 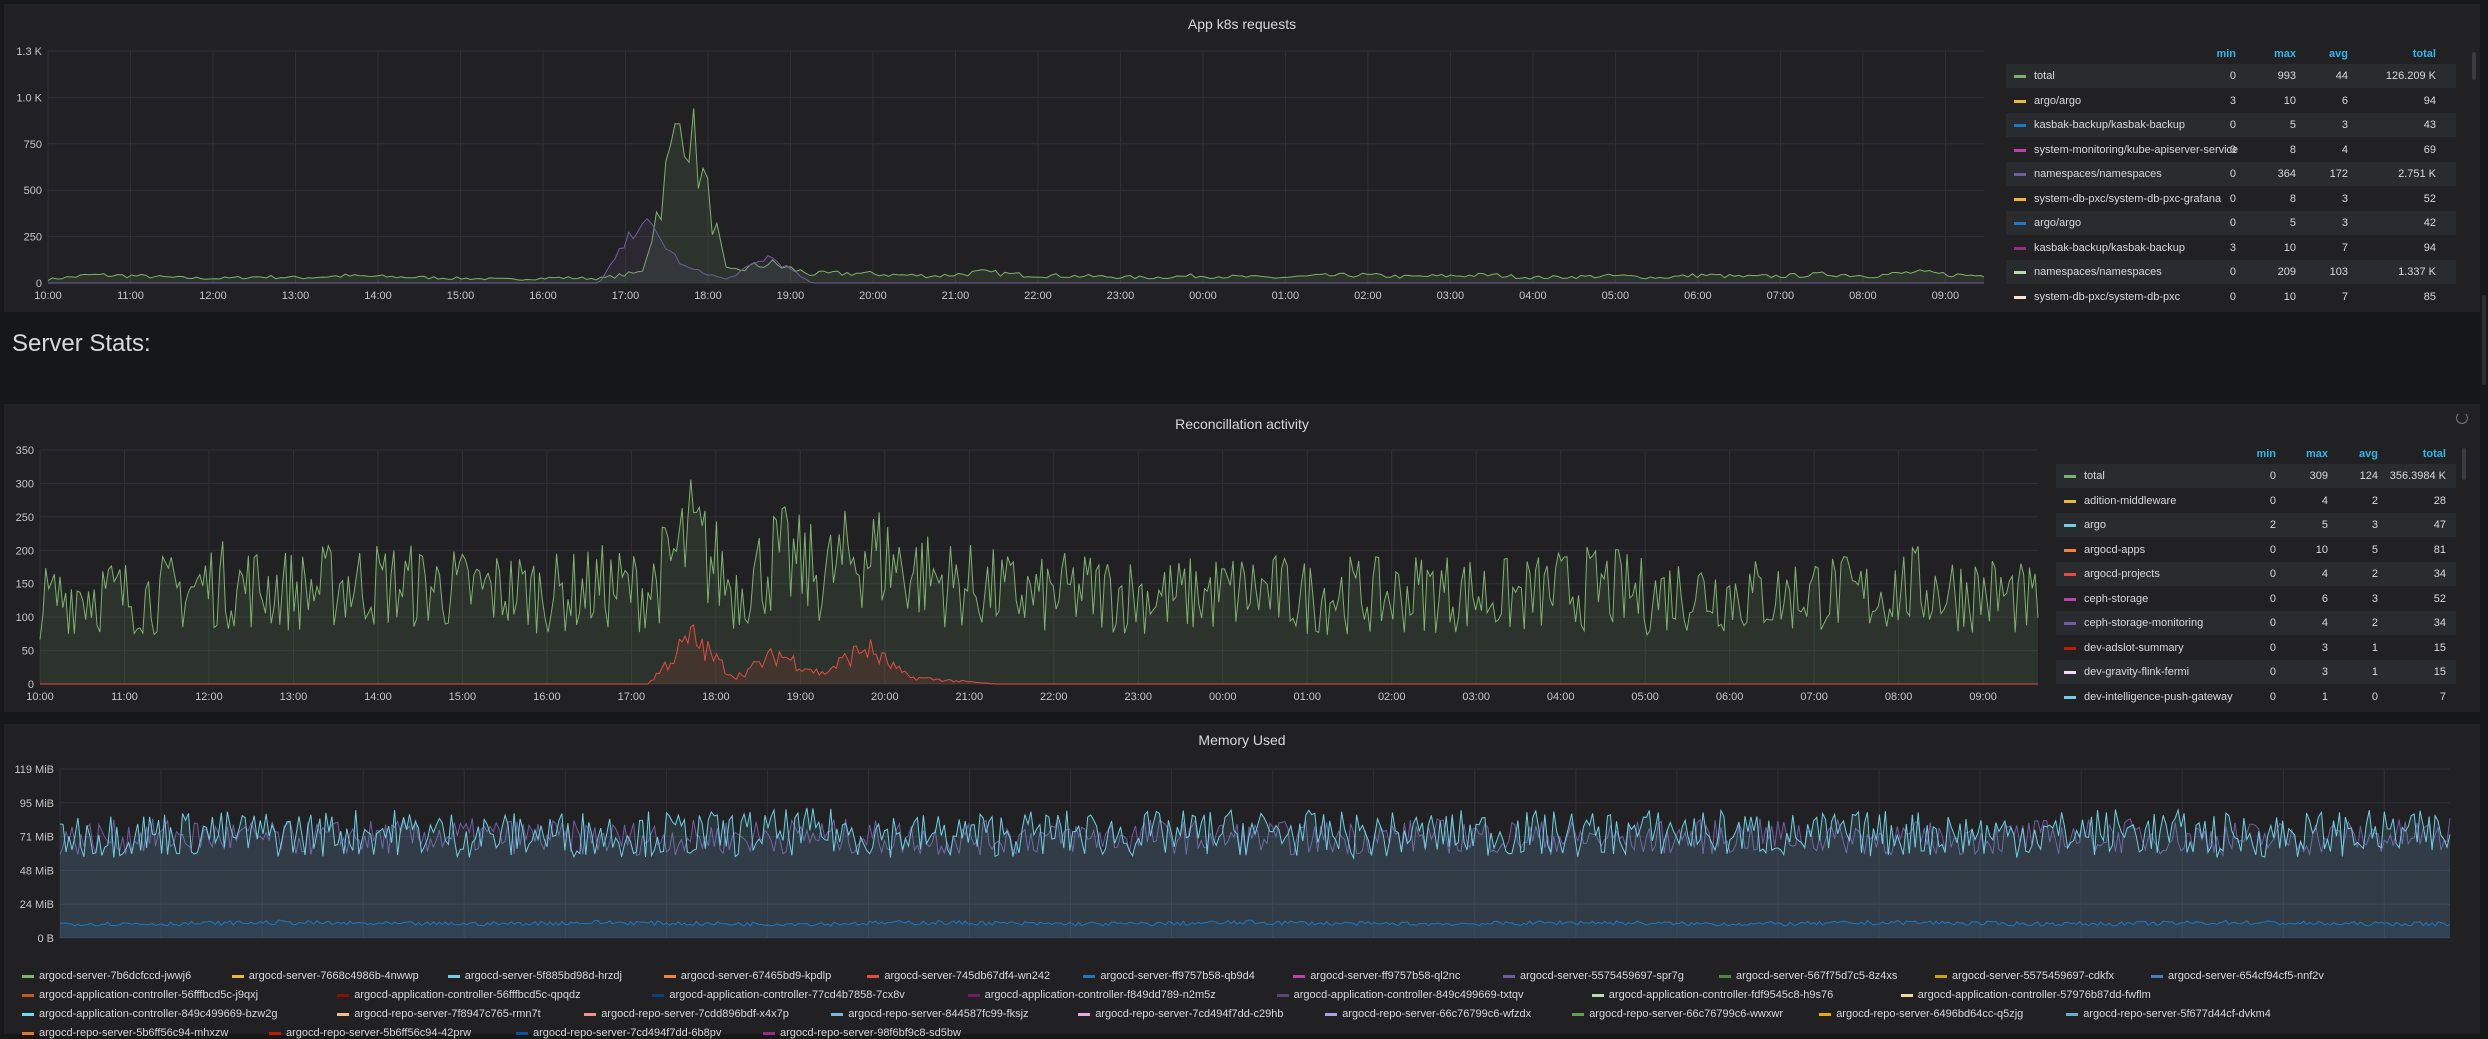 I want to click on memory-legend-item: argocd-server-ff9757b58-qb9d4, so click(x=1169, y=976).